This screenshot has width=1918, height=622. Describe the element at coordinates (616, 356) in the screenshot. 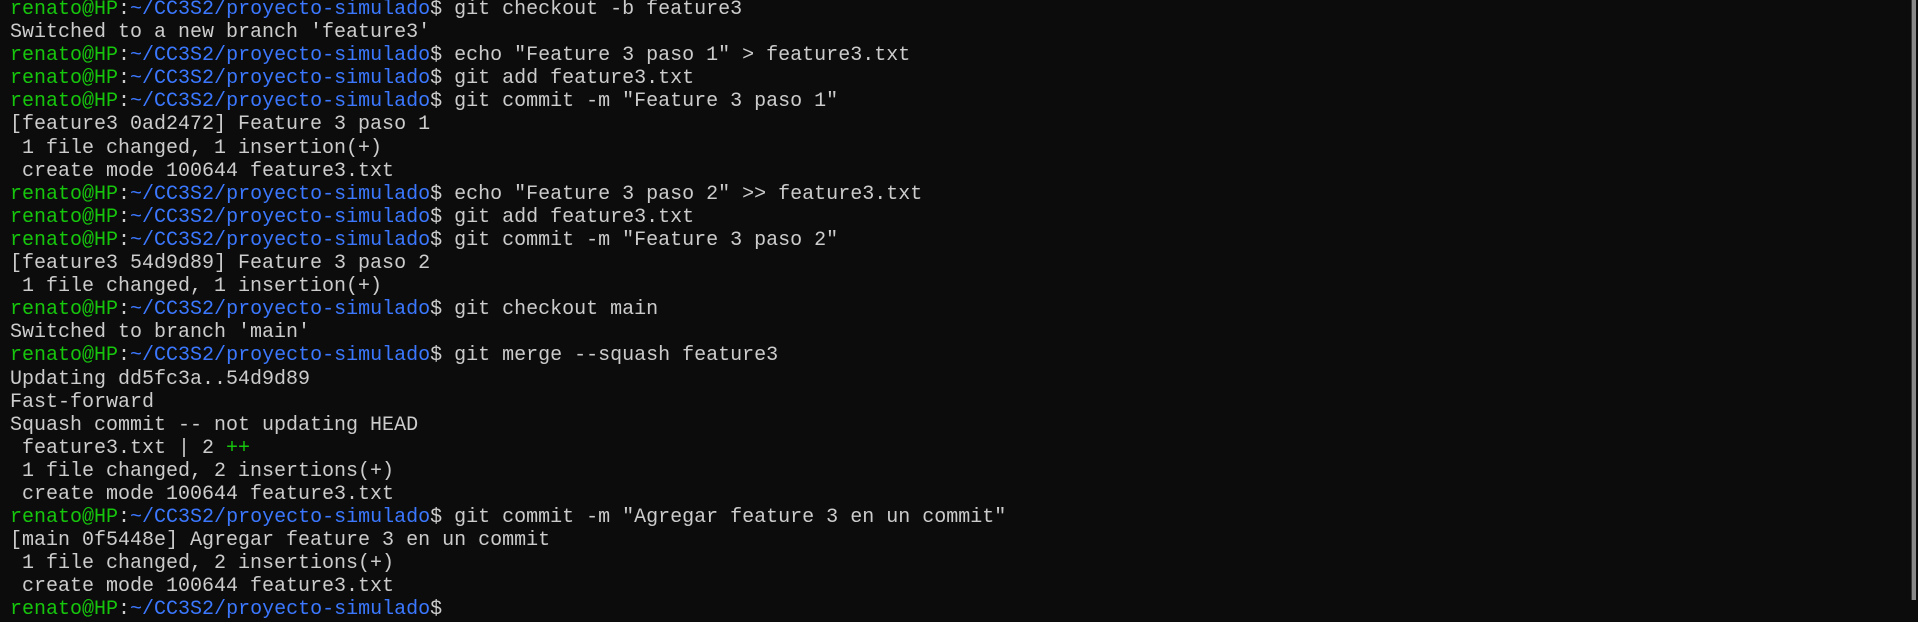

I see `command-text: git merge --squash feature3` at that location.